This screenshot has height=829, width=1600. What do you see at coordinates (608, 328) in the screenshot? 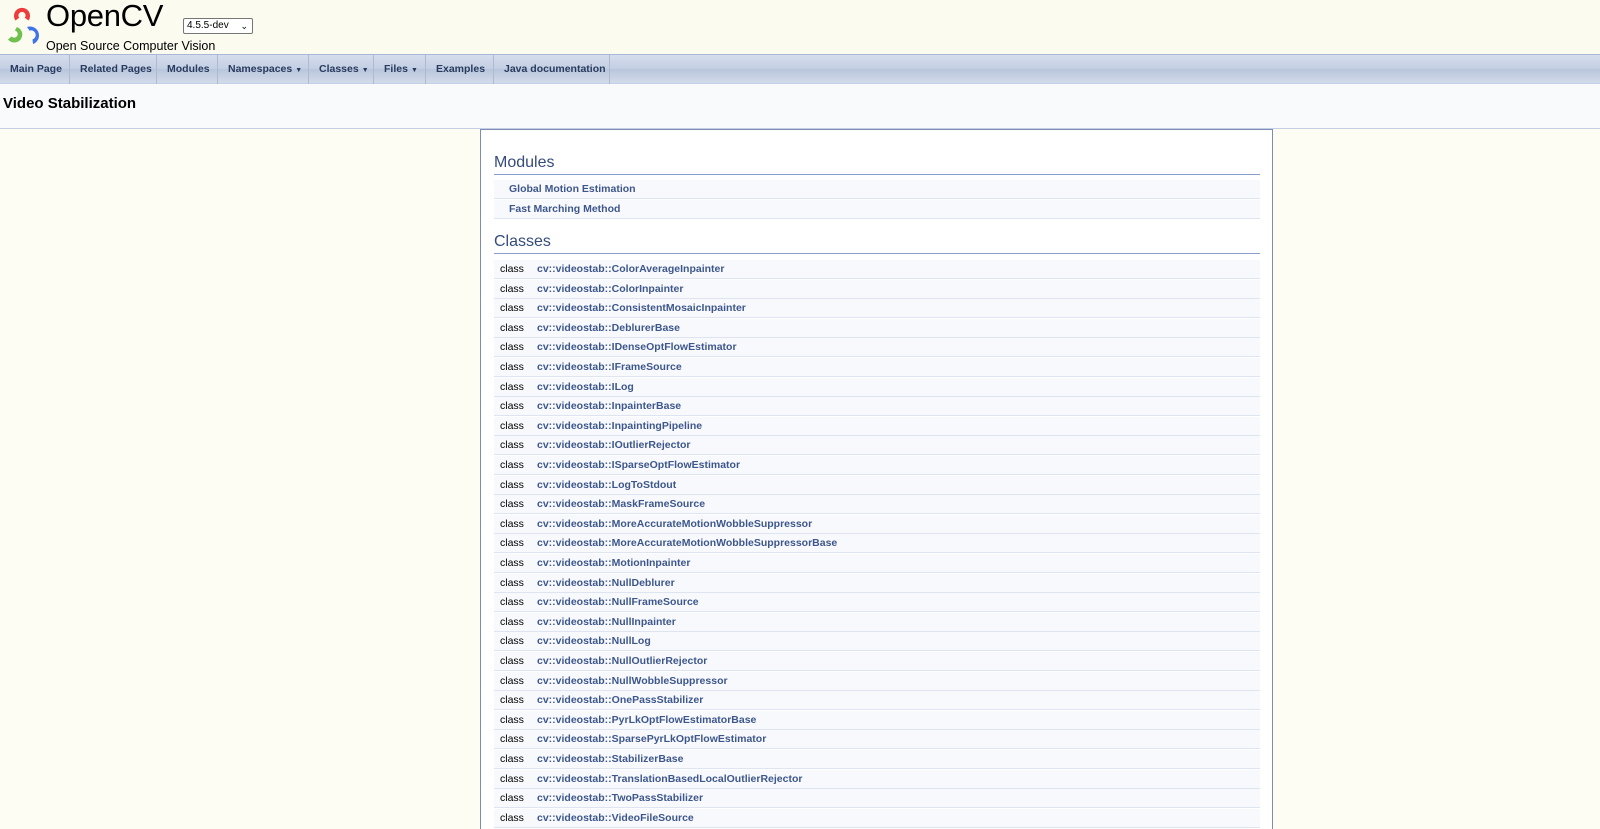
I see `class-link: cv::videostab::DeblurerBase` at bounding box center [608, 328].